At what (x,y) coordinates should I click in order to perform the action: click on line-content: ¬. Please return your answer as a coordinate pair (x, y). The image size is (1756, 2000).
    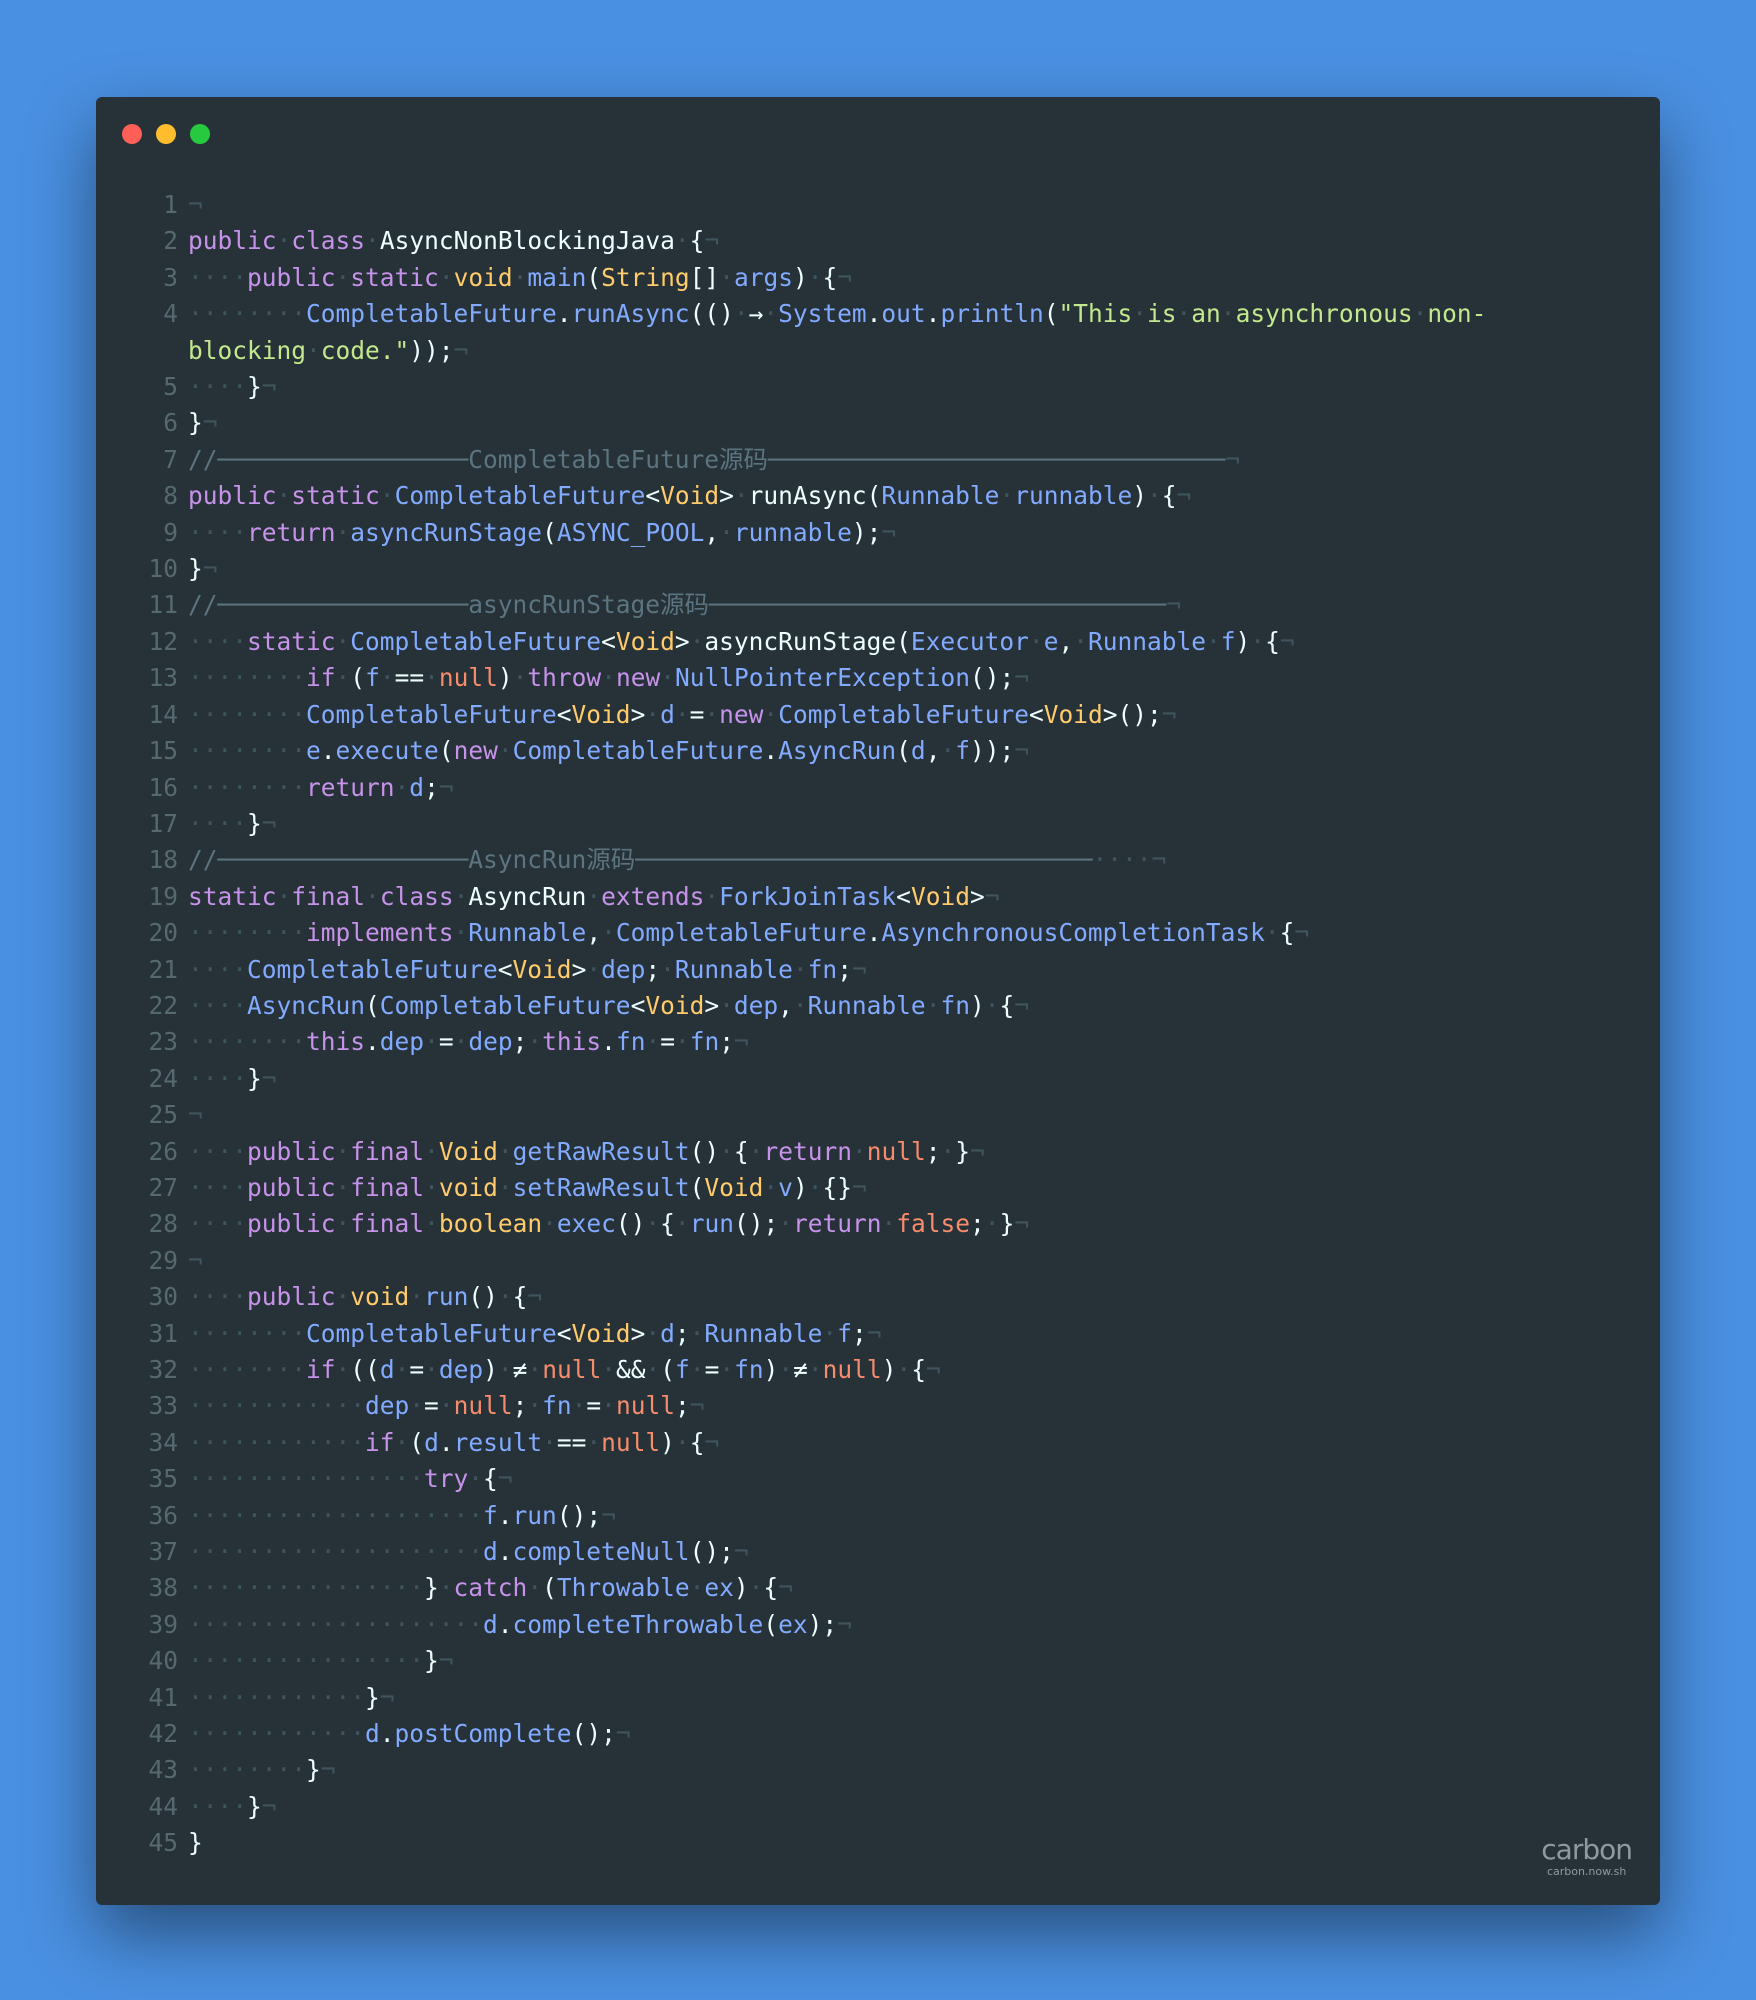
    Looking at the image, I should click on (908, 1261).